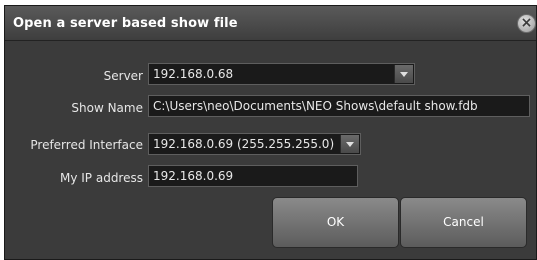 This screenshot has width=537, height=260. I want to click on preferred-interface-label: Preferred Interface, so click(86, 145).